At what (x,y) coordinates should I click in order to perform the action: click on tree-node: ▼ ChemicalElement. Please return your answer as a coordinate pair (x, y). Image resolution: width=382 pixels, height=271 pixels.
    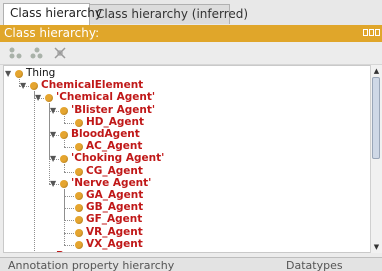
    Looking at the image, I should click on (184, 85).